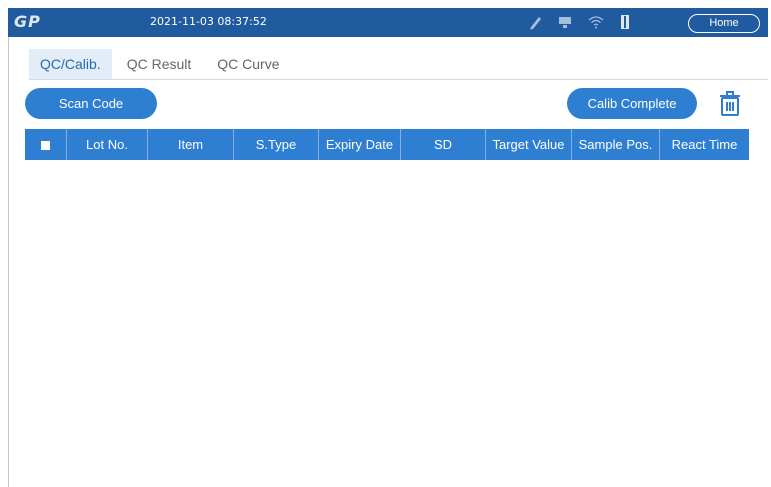 The width and height of the screenshot is (771, 487). I want to click on datetime-display: 2021-11-03 08:37:52, so click(208, 21).